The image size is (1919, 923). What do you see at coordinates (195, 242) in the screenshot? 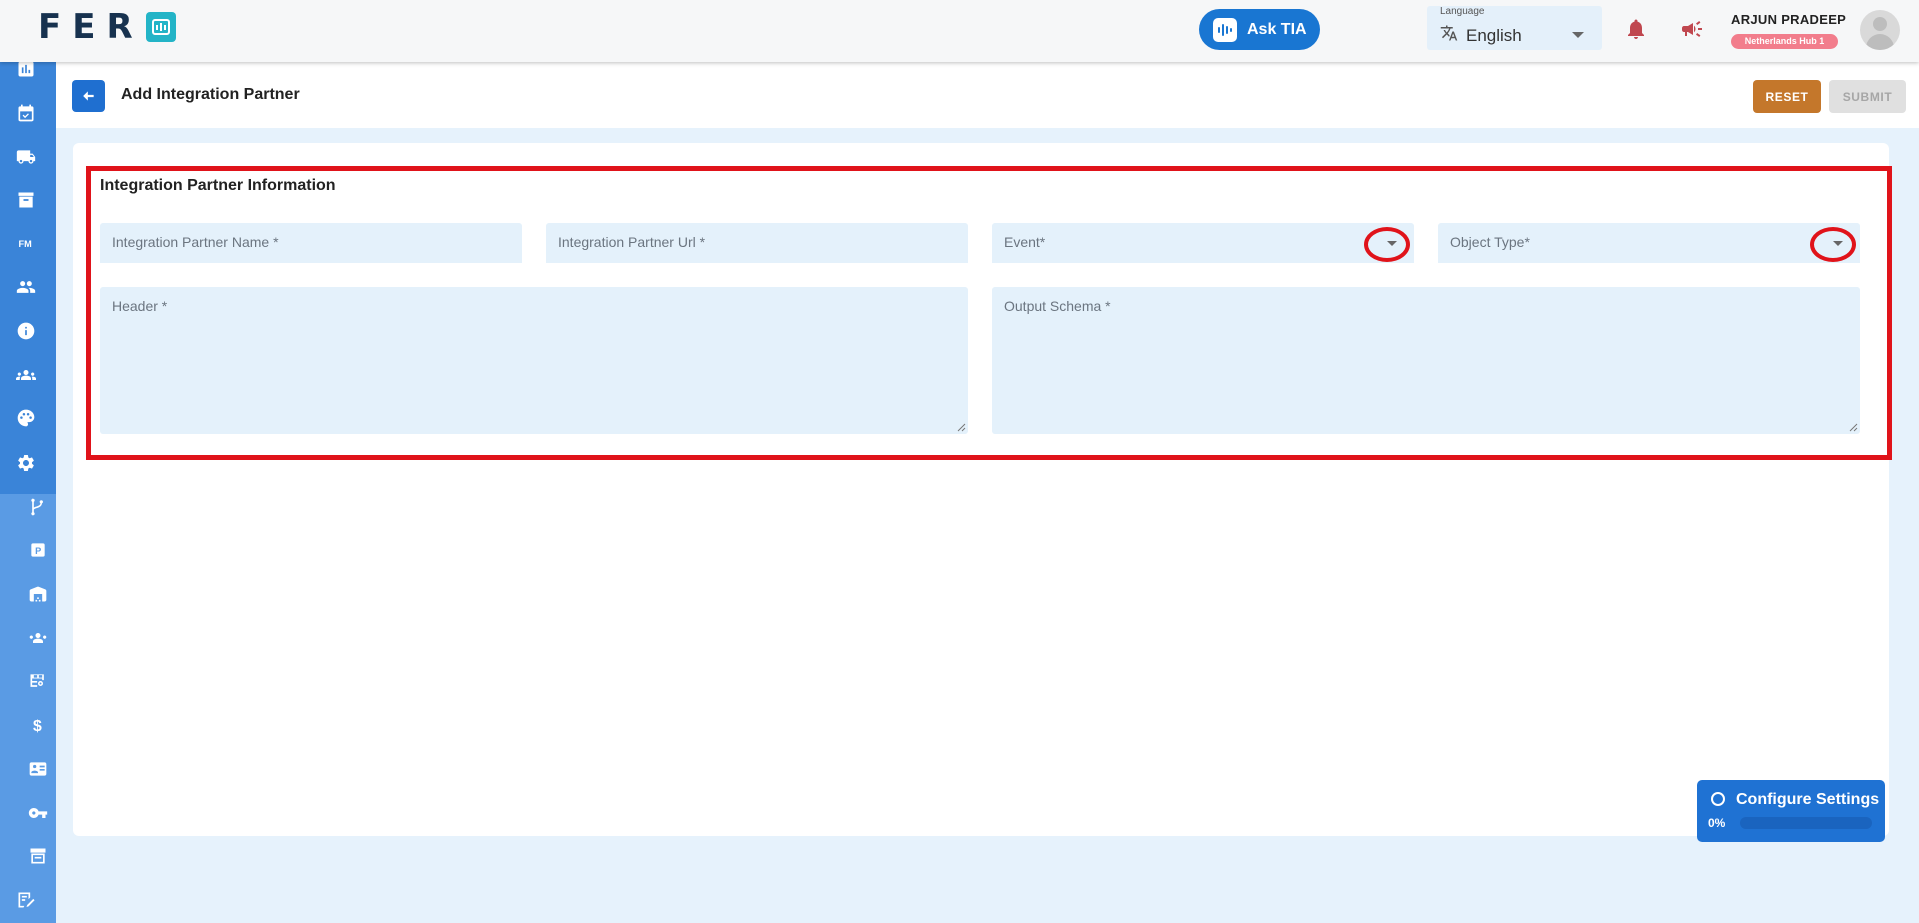
I see `partner-name-placeholder: Integration Partner Name *` at bounding box center [195, 242].